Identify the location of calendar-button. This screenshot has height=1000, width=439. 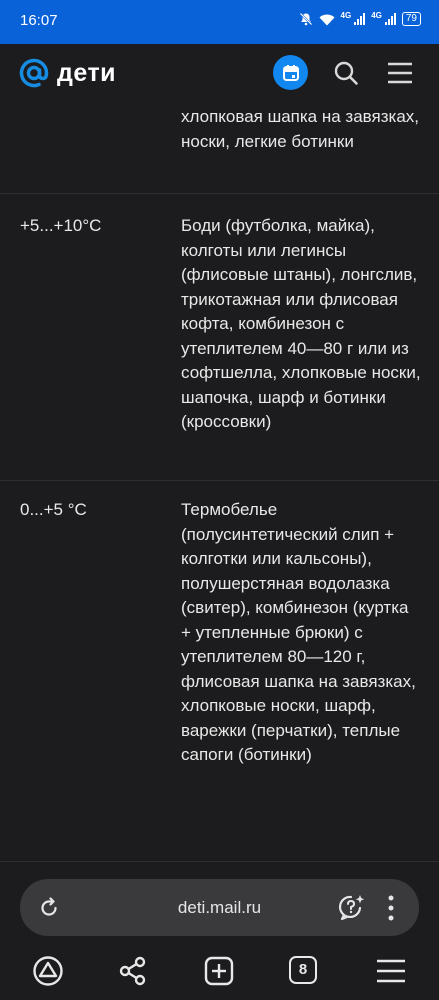
(290, 72).